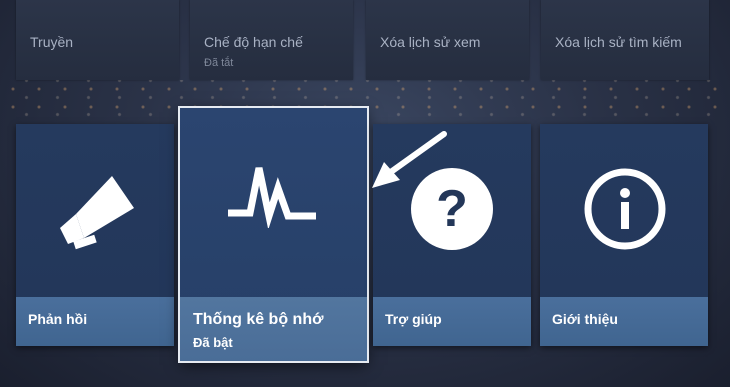 The image size is (730, 387). I want to click on tile-label: Thống kê bộ nhớ, so click(258, 319).